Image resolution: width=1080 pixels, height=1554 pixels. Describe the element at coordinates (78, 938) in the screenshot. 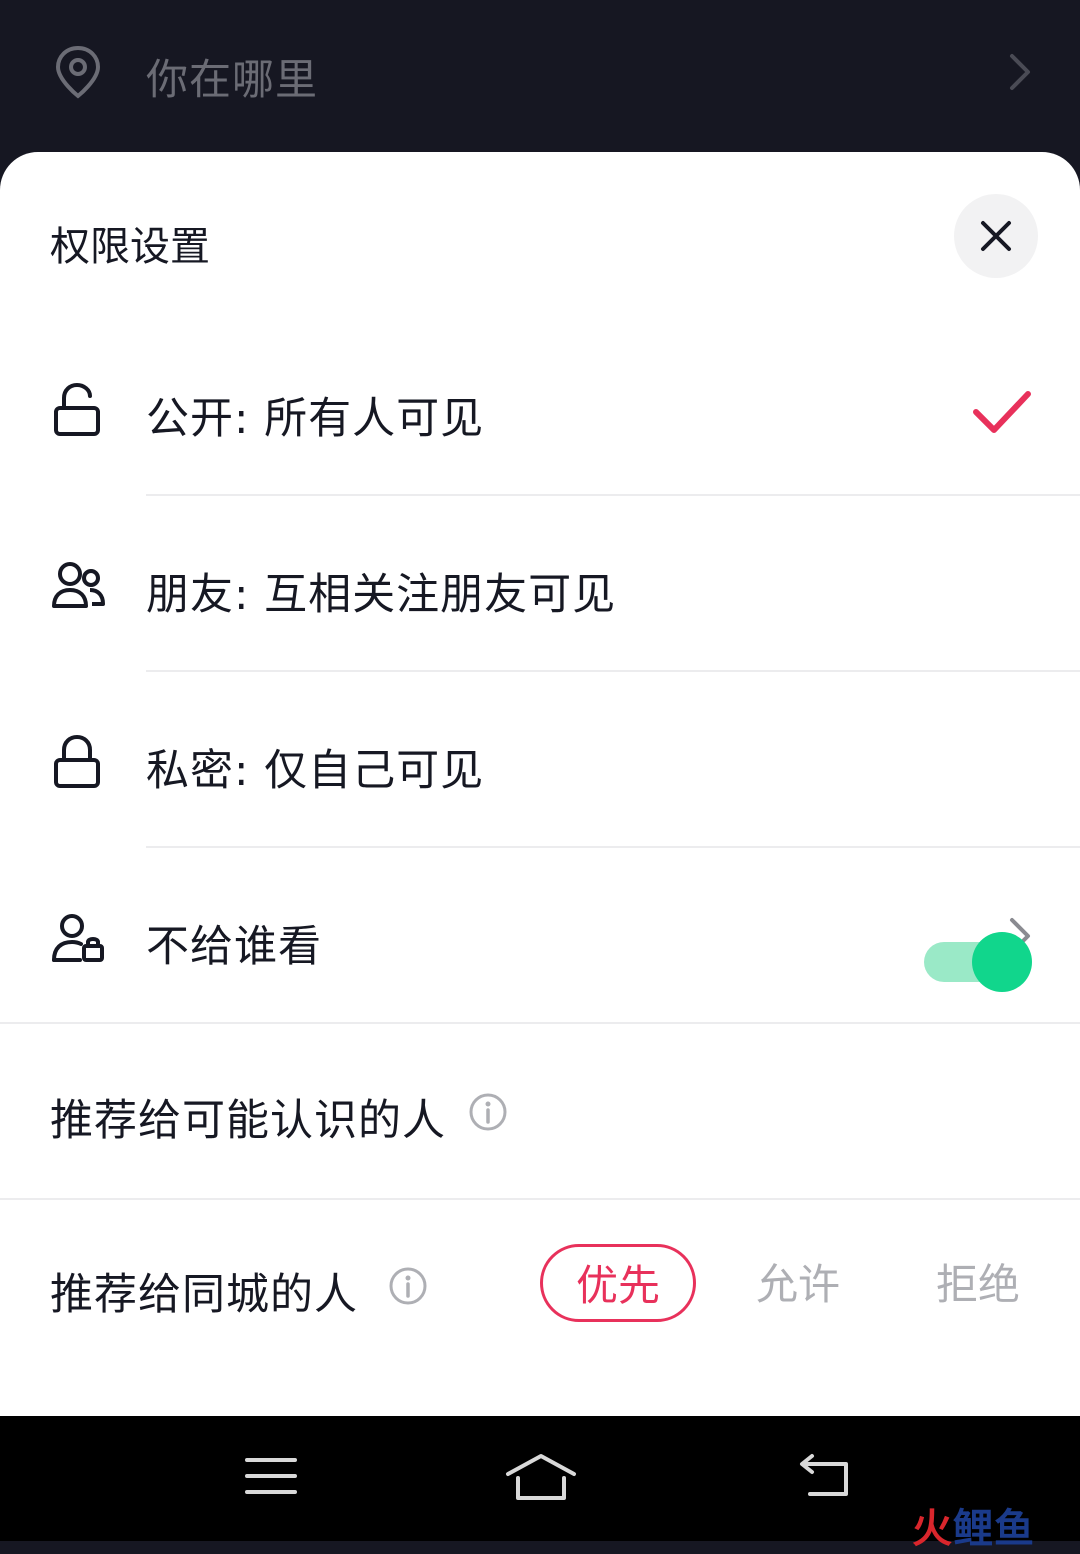

I see `user-lock-icon` at that location.